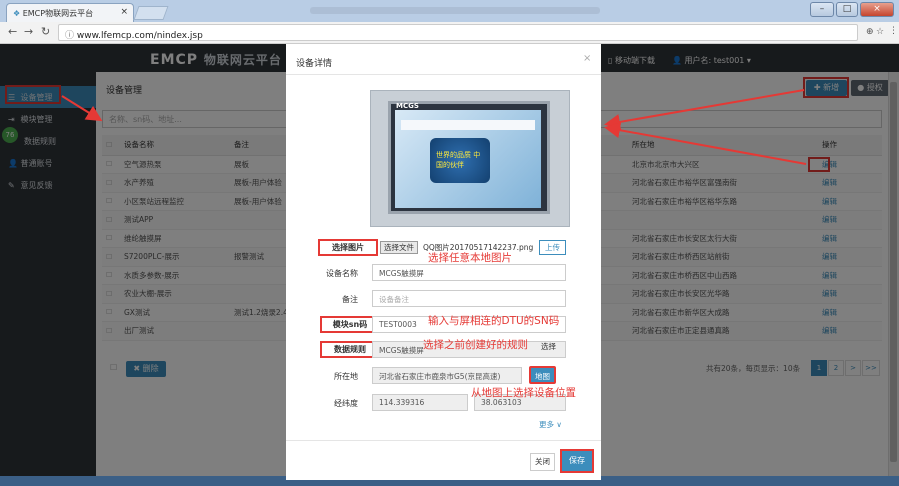  Describe the element at coordinates (434, 127) in the screenshot. I see `annotation-arrows` at that location.